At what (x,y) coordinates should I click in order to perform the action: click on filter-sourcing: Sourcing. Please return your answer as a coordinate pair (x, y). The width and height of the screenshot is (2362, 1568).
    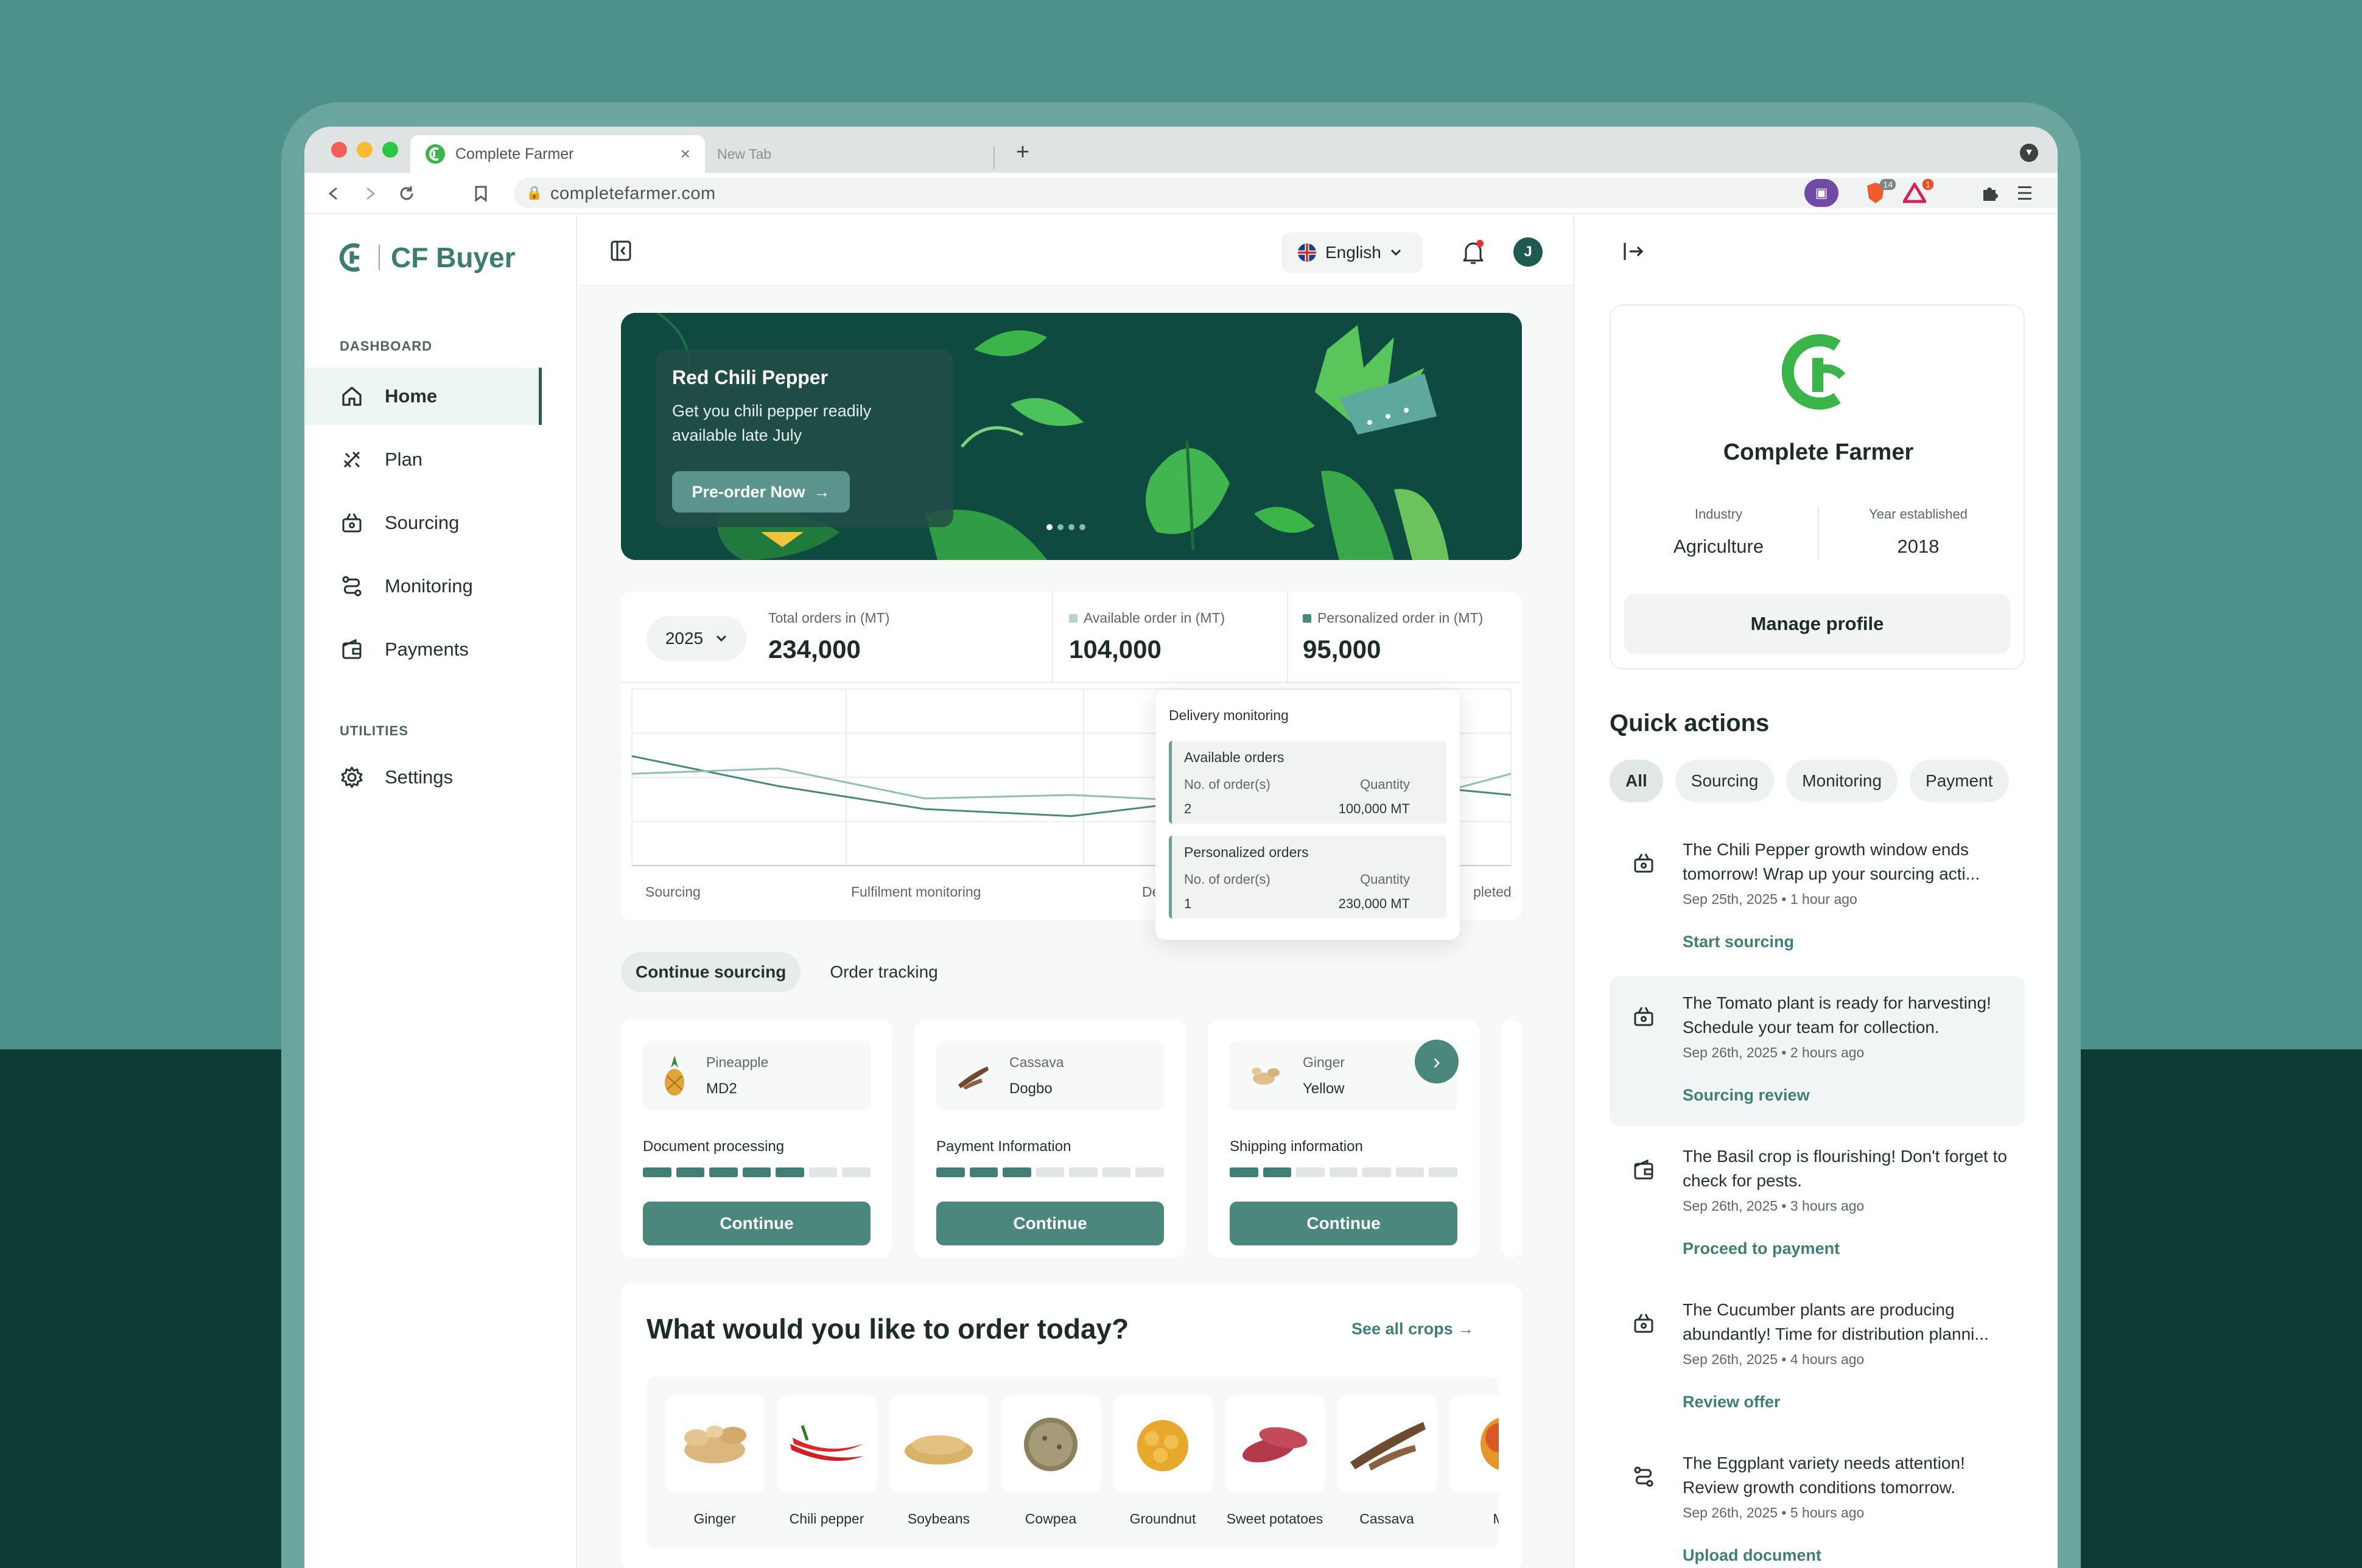
    Looking at the image, I should click on (1725, 781).